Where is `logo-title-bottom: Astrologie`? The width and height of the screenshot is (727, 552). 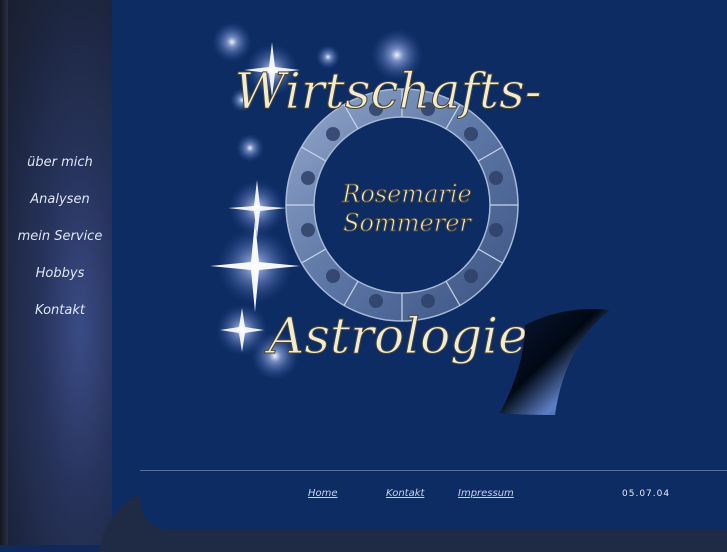
logo-title-bottom: Astrologie is located at coordinates (396, 336).